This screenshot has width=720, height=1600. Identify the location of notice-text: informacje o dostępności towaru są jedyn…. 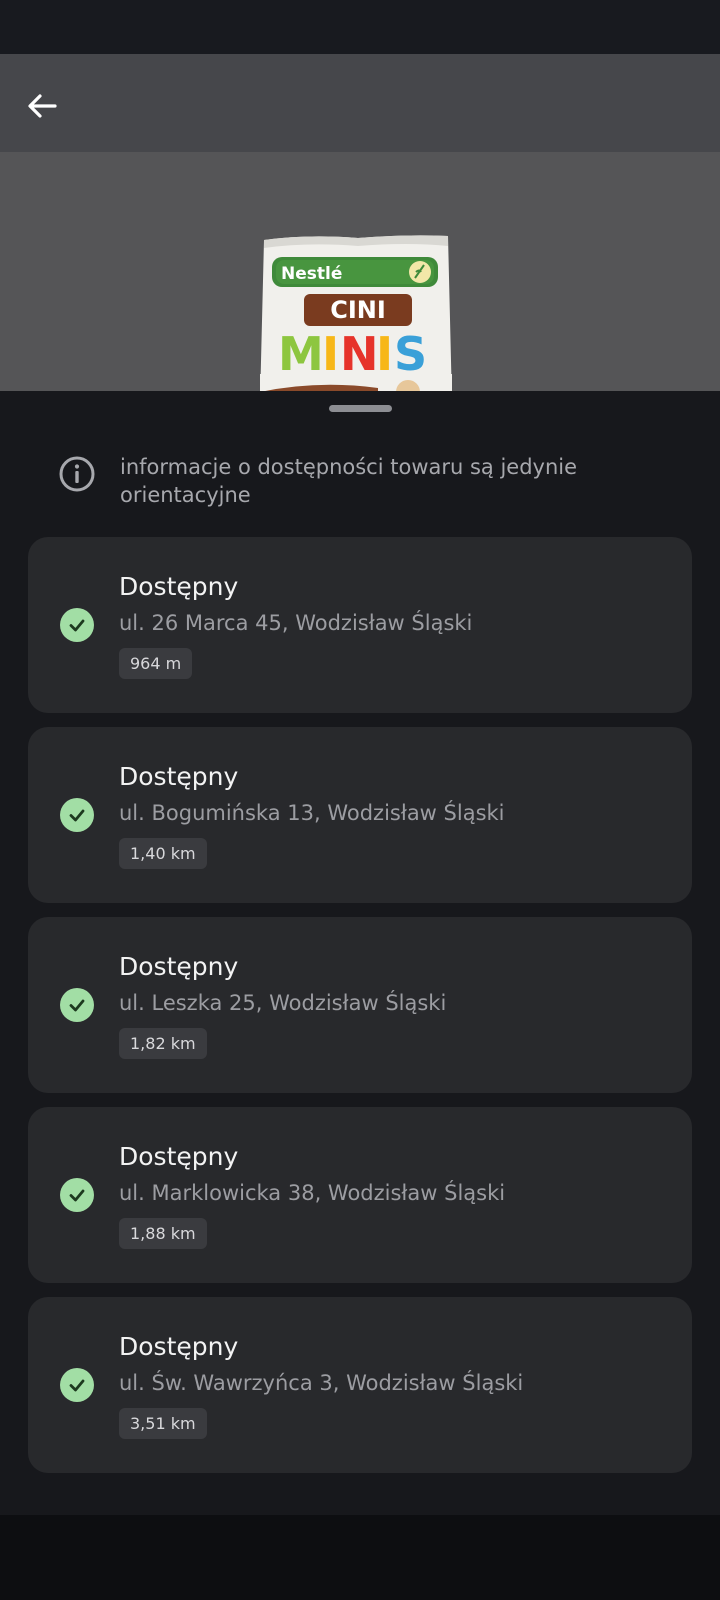
(349, 481).